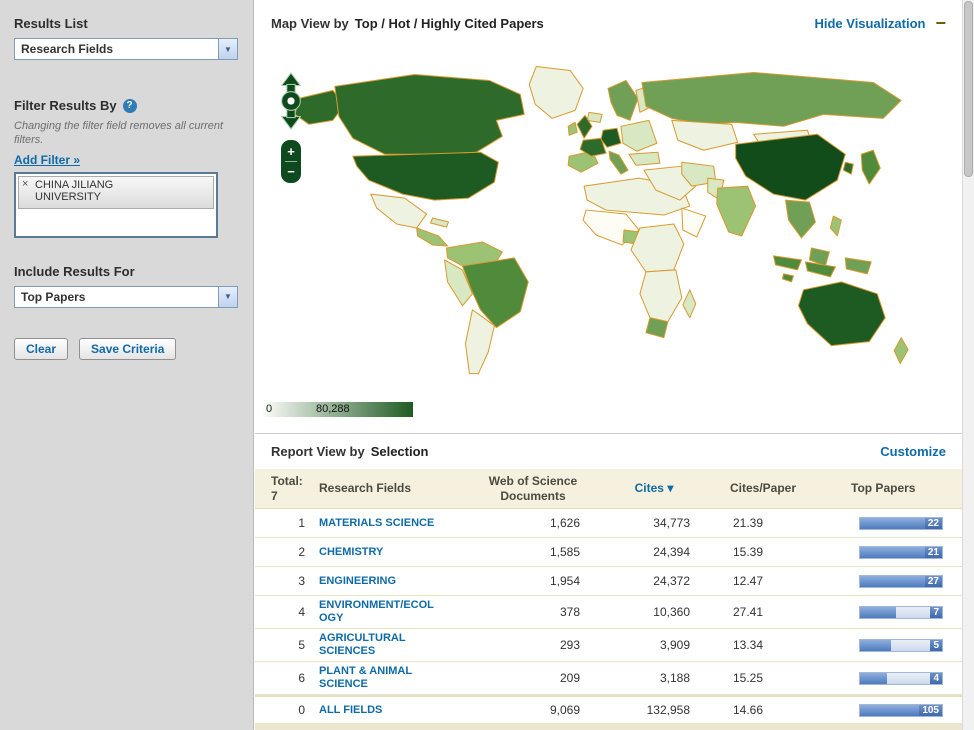 This screenshot has height=730, width=974. What do you see at coordinates (747, 710) in the screenshot?
I see `row-cites-per-paper: 14.66` at bounding box center [747, 710].